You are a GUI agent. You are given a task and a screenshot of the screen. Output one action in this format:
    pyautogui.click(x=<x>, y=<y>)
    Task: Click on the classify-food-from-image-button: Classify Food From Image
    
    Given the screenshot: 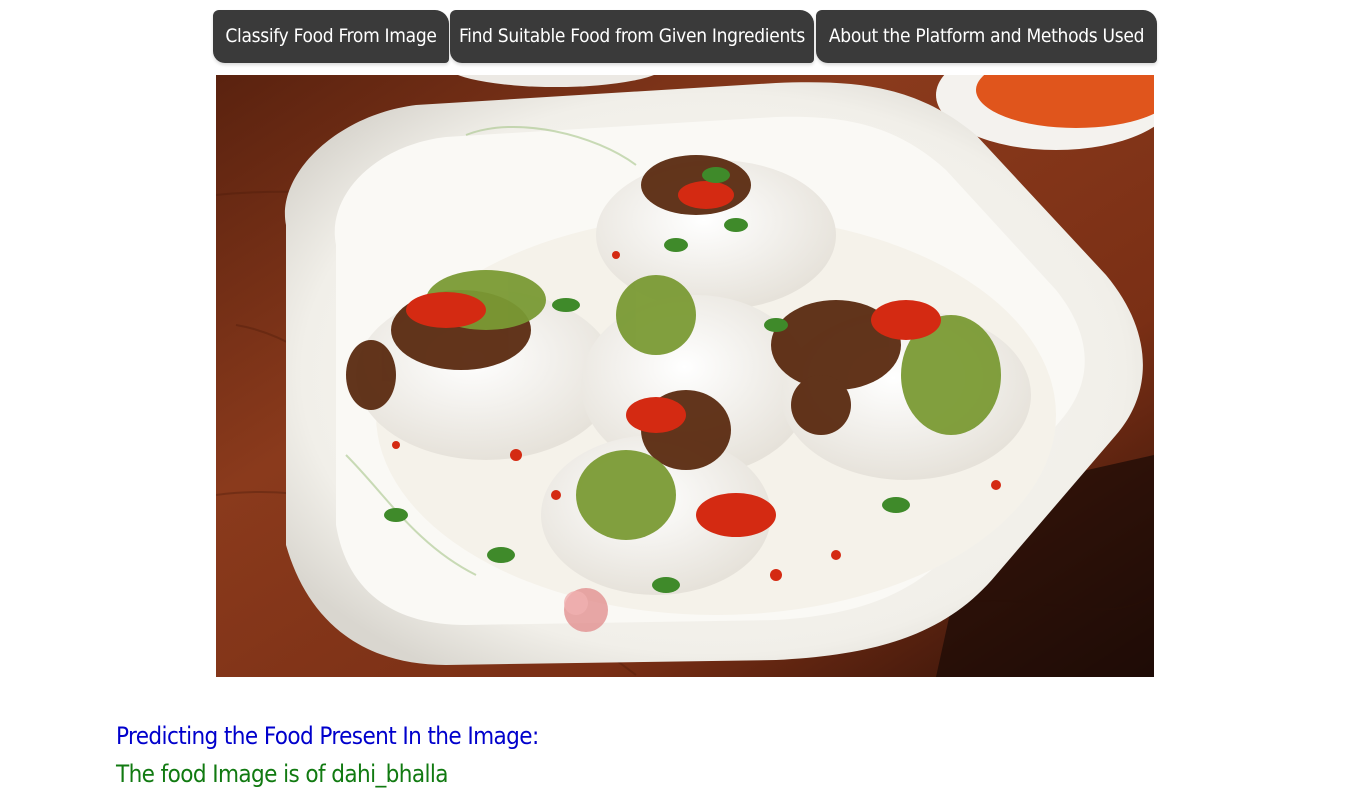 What is the action you would take?
    pyautogui.click(x=331, y=36)
    